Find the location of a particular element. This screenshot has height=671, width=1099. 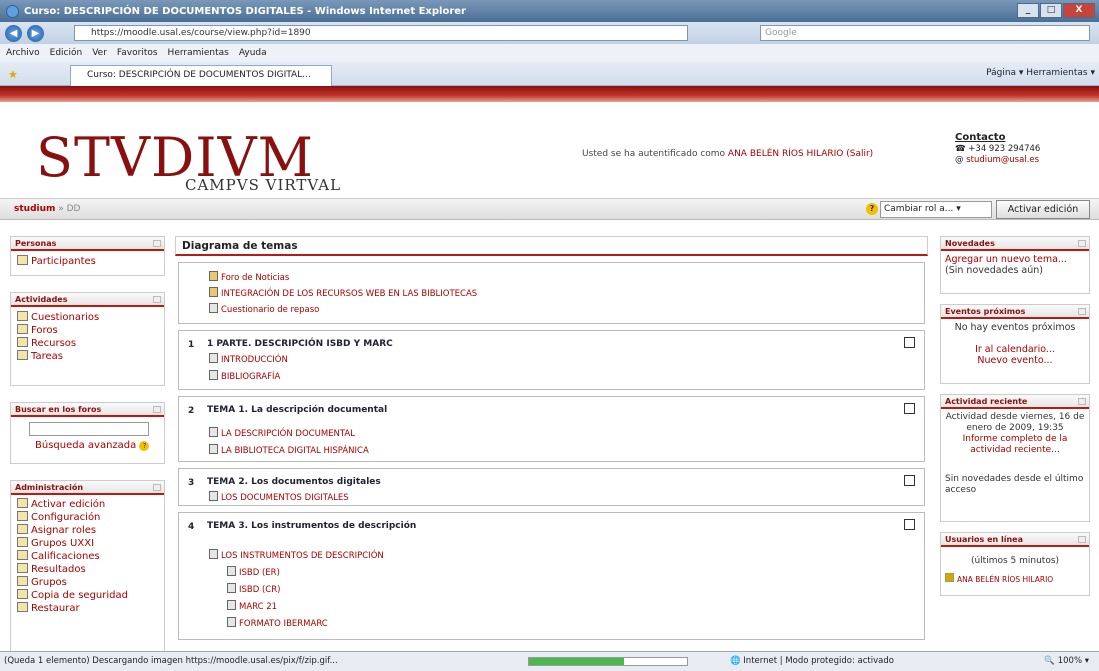

edit-icon is located at coordinates (22, 503).